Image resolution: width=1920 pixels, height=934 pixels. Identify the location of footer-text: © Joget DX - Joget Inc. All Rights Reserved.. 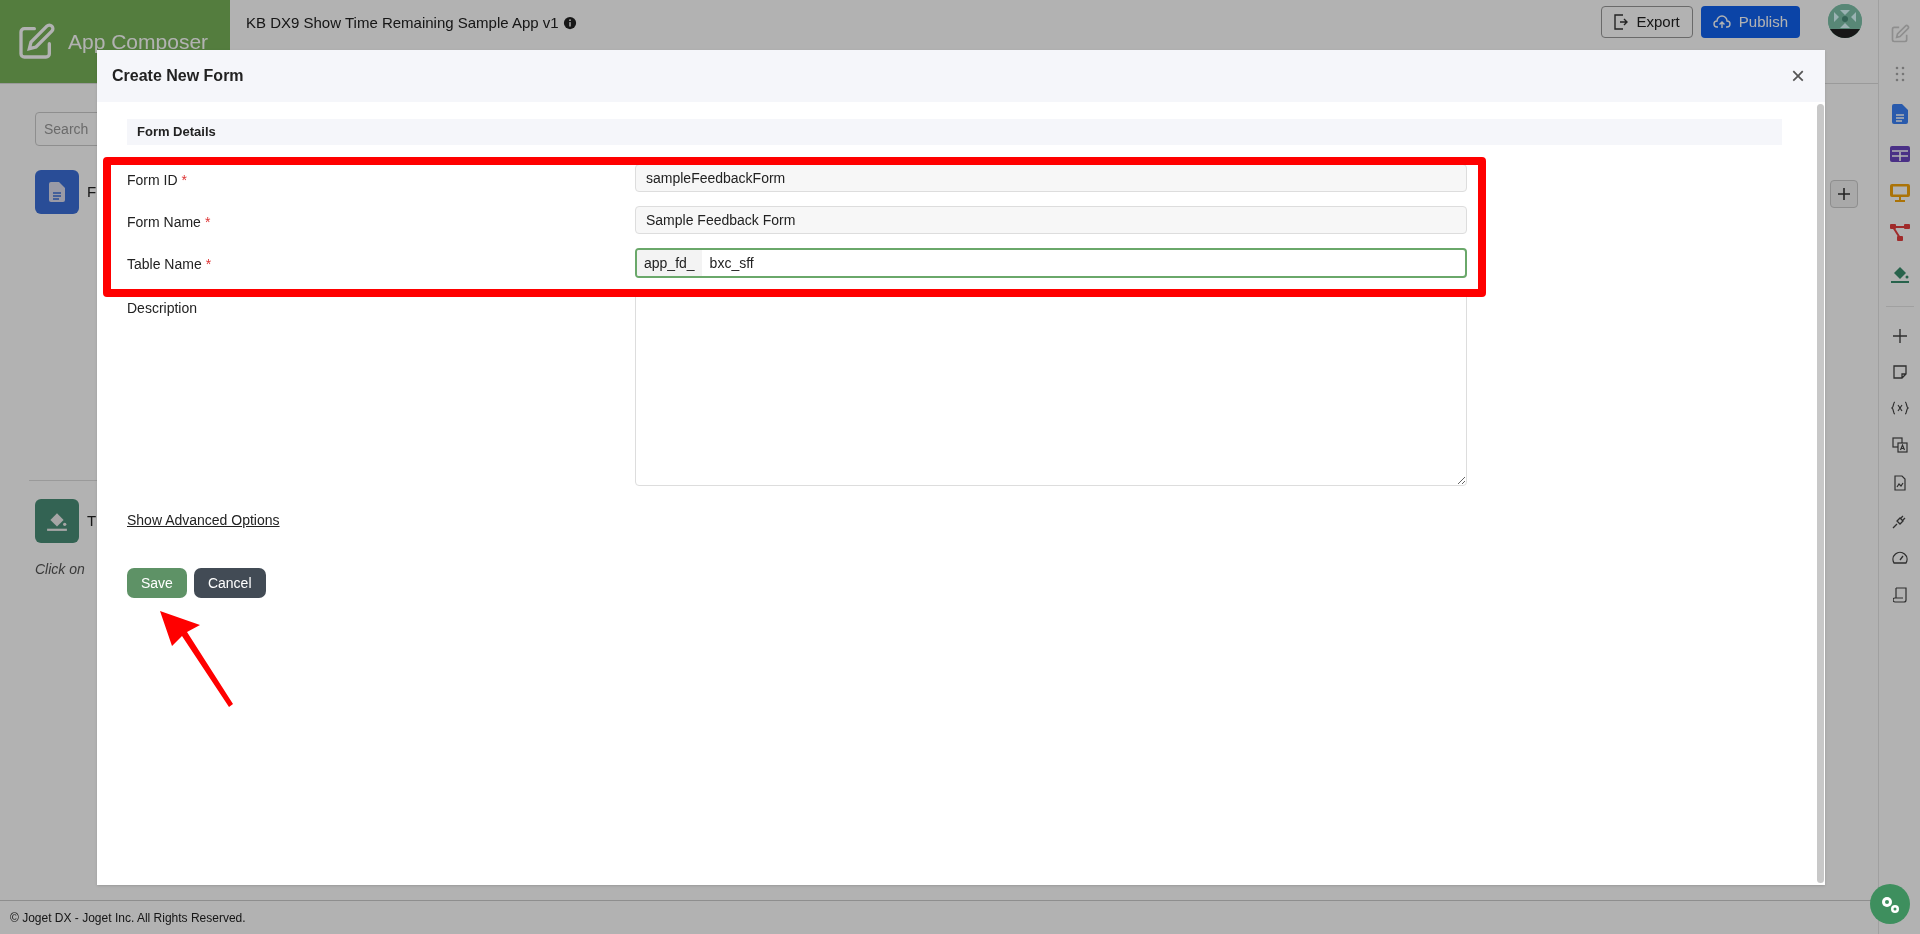
(128, 918).